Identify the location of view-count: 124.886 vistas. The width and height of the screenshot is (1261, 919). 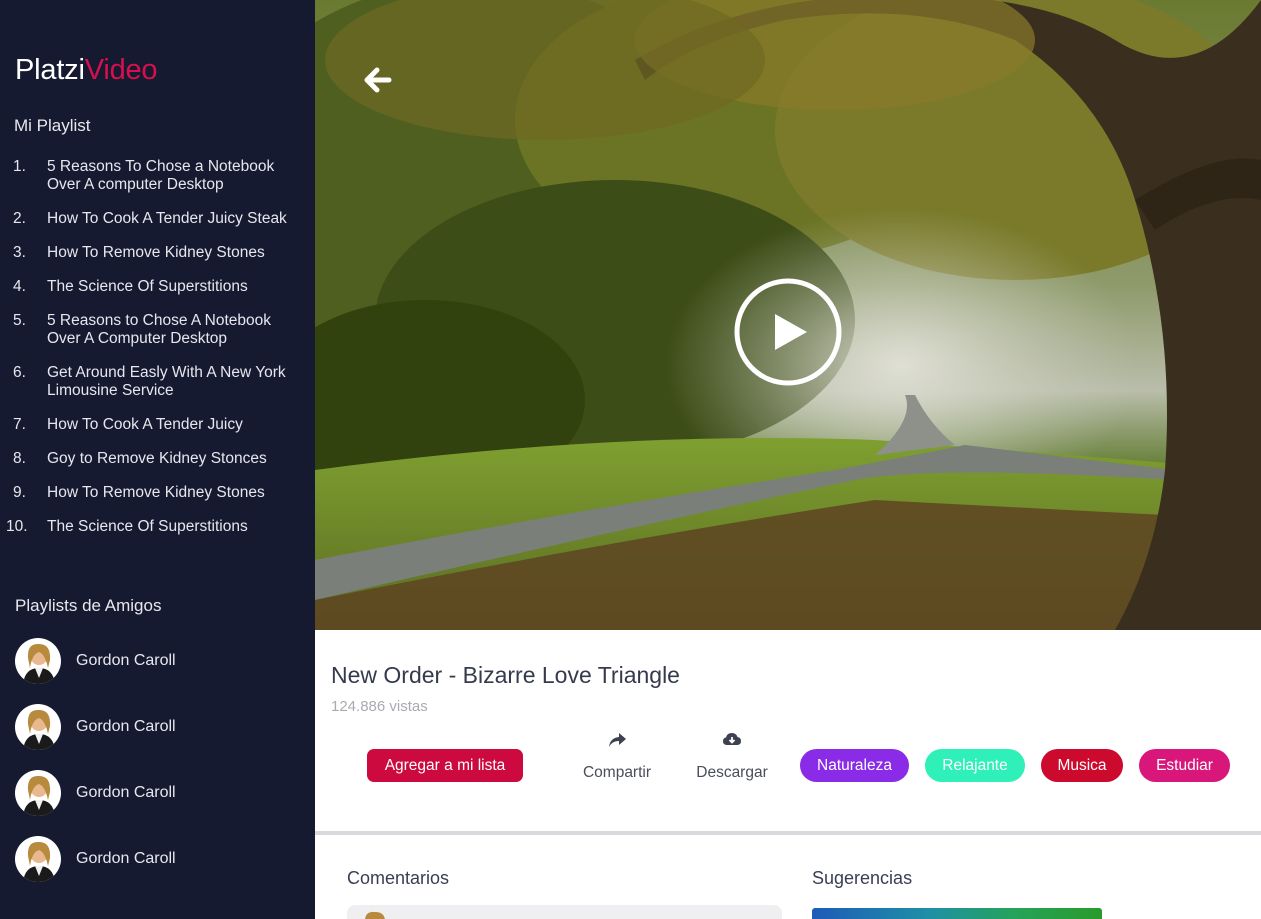
(379, 706).